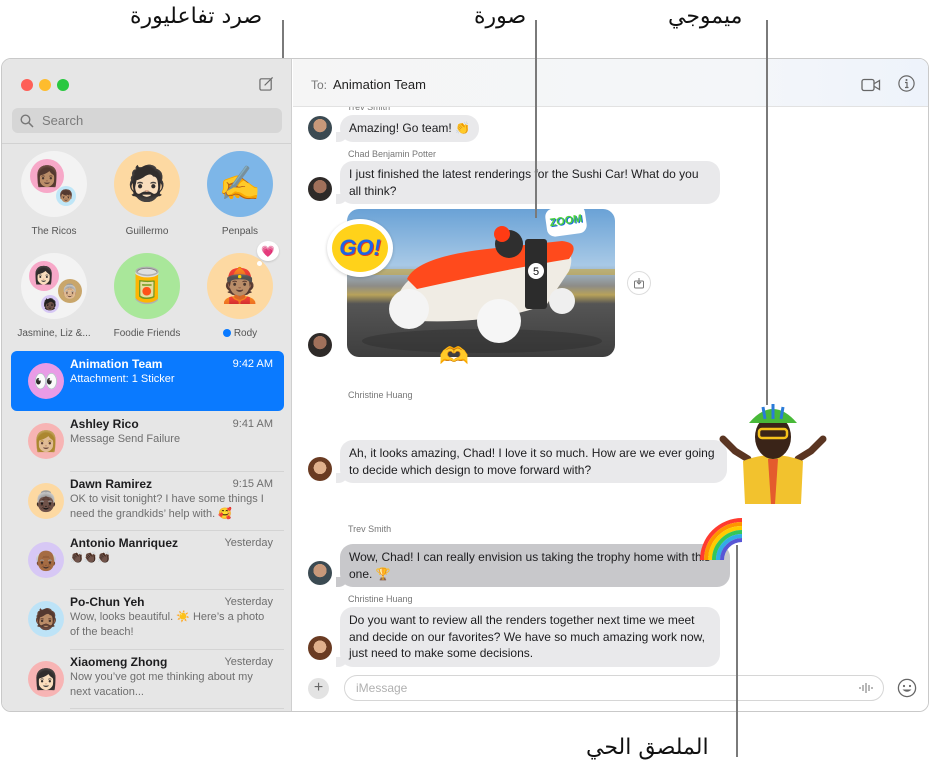  I want to click on canned-food-icon: 🥫, so click(147, 286).